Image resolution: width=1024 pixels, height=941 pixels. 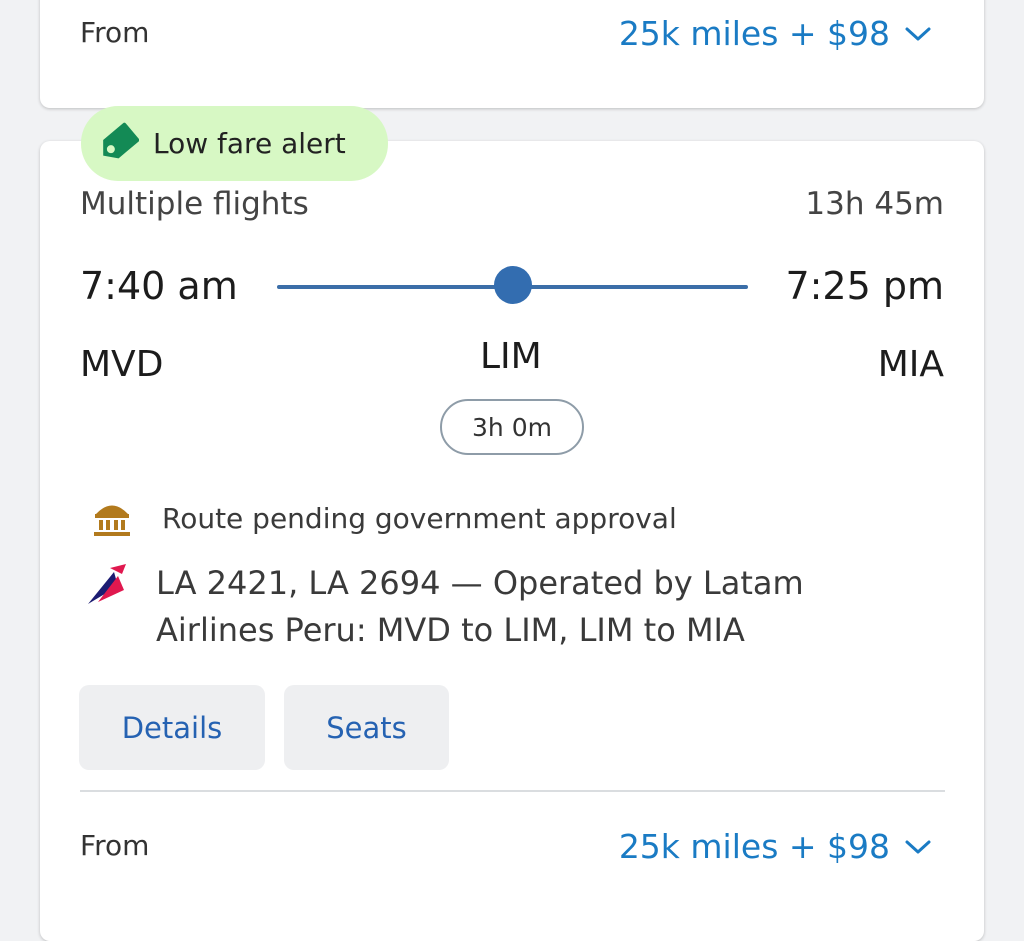 What do you see at coordinates (194, 204) in the screenshot?
I see `flight-type-label: Multiple flights` at bounding box center [194, 204].